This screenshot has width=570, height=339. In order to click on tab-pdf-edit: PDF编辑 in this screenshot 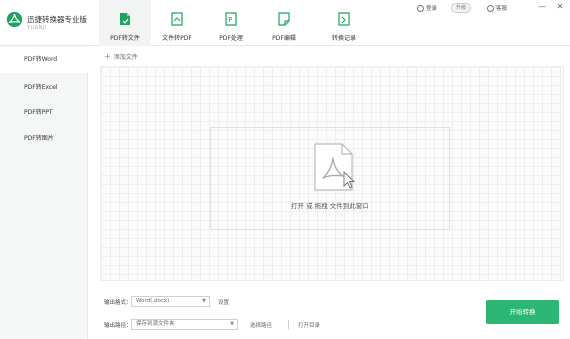, I will do `click(284, 23)`.